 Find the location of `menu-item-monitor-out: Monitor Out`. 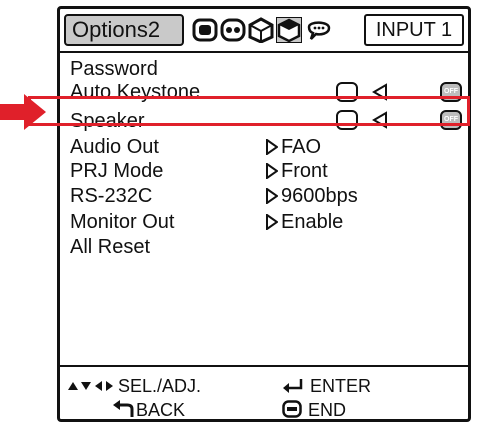

menu-item-monitor-out: Monitor Out is located at coordinates (122, 222).